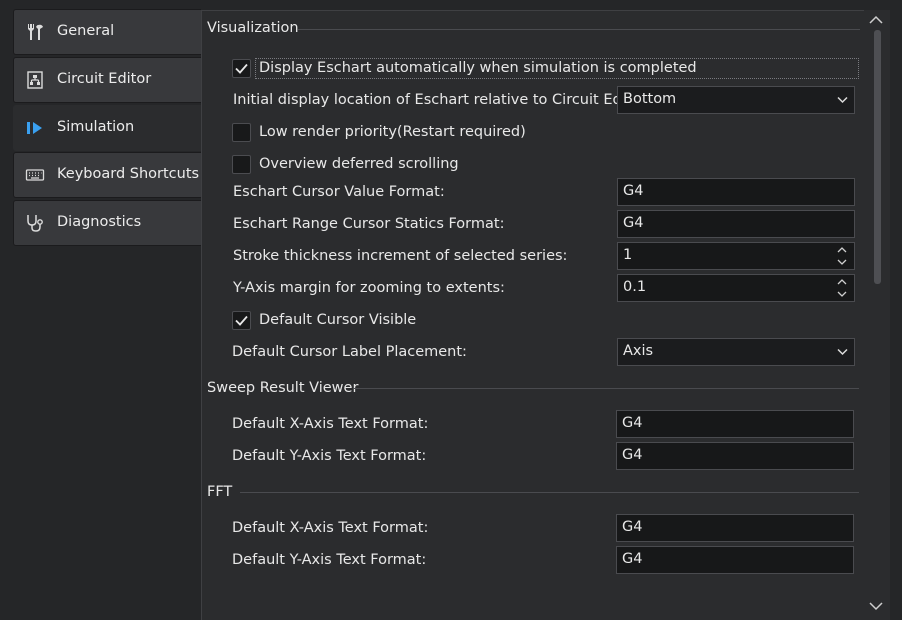 Image resolution: width=902 pixels, height=620 pixels. What do you see at coordinates (329, 456) in the screenshot?
I see `sweep-y-format-label: Default Y-Axis Text Format:` at bounding box center [329, 456].